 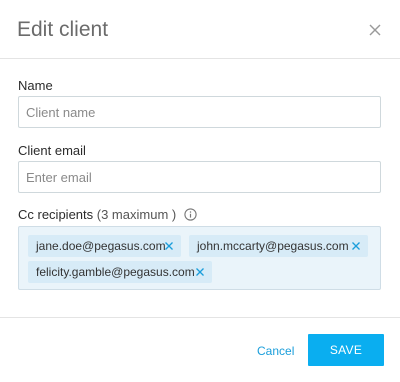 What do you see at coordinates (346, 350) in the screenshot?
I see `save-button: SAVE` at bounding box center [346, 350].